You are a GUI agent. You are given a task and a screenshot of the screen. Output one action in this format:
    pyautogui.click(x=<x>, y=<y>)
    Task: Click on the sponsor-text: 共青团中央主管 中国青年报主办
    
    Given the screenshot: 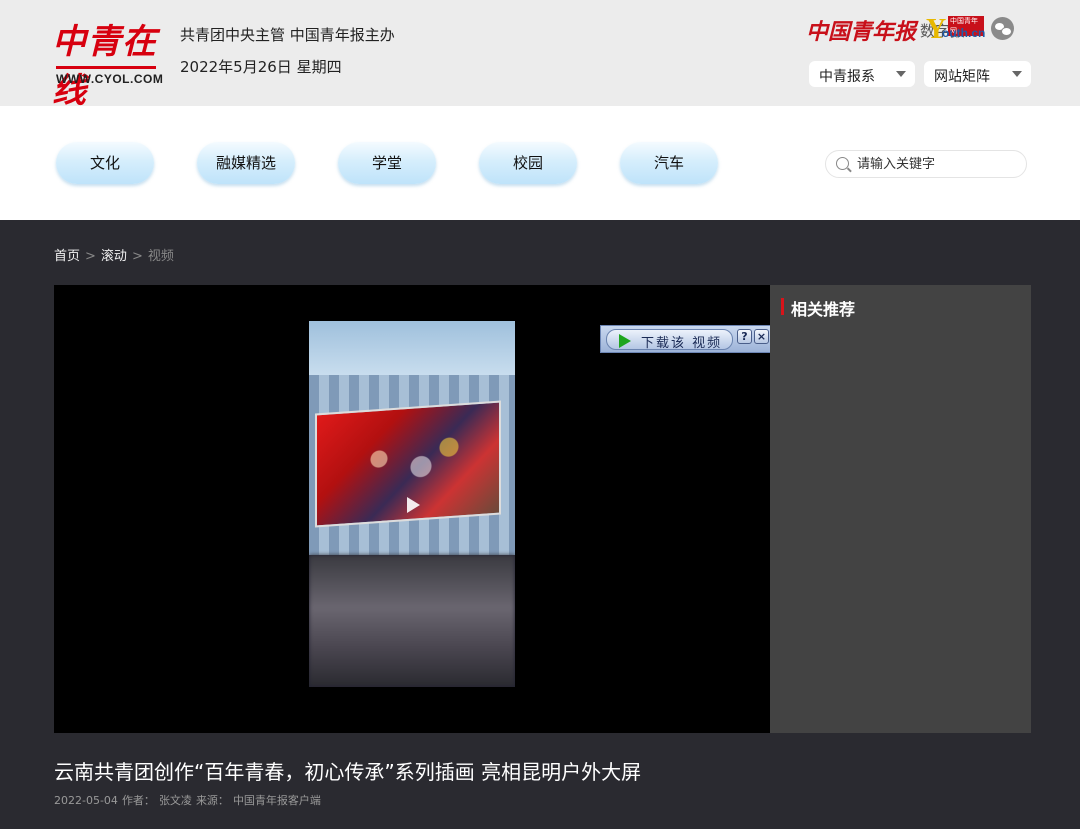 What is the action you would take?
    pyautogui.click(x=287, y=35)
    